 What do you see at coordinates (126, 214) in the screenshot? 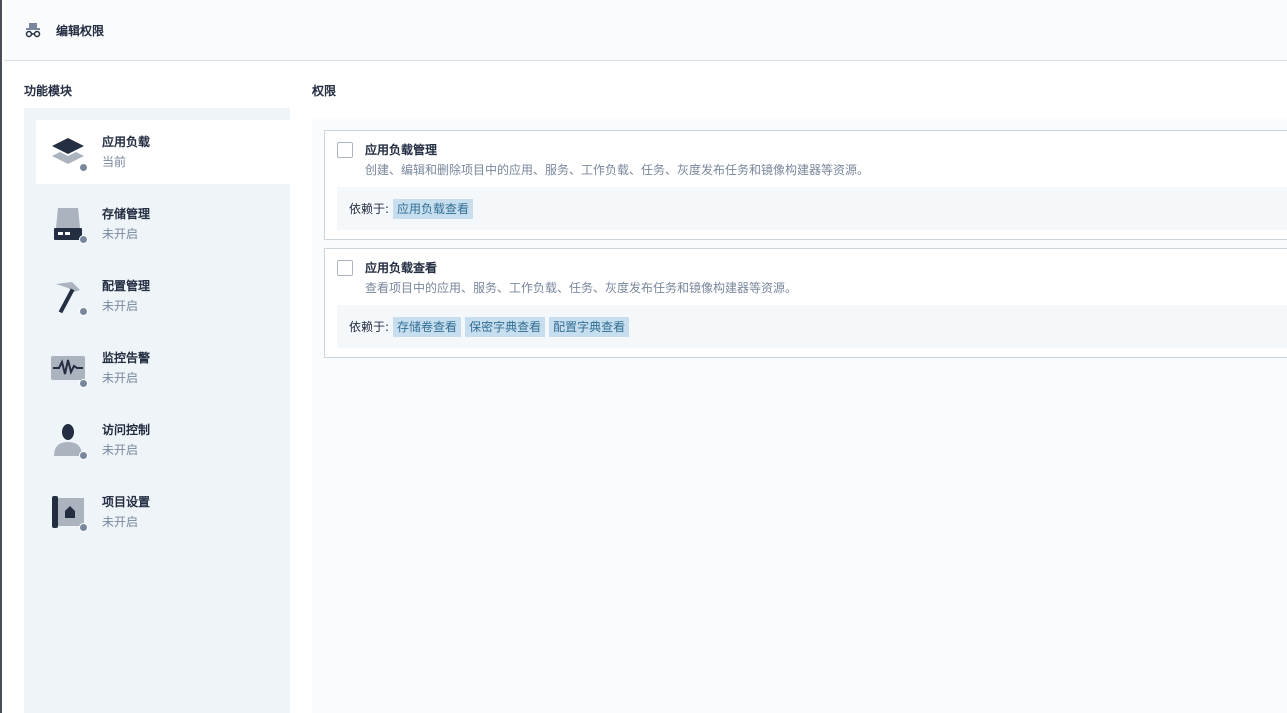
I see `module-name: 存储管理` at bounding box center [126, 214].